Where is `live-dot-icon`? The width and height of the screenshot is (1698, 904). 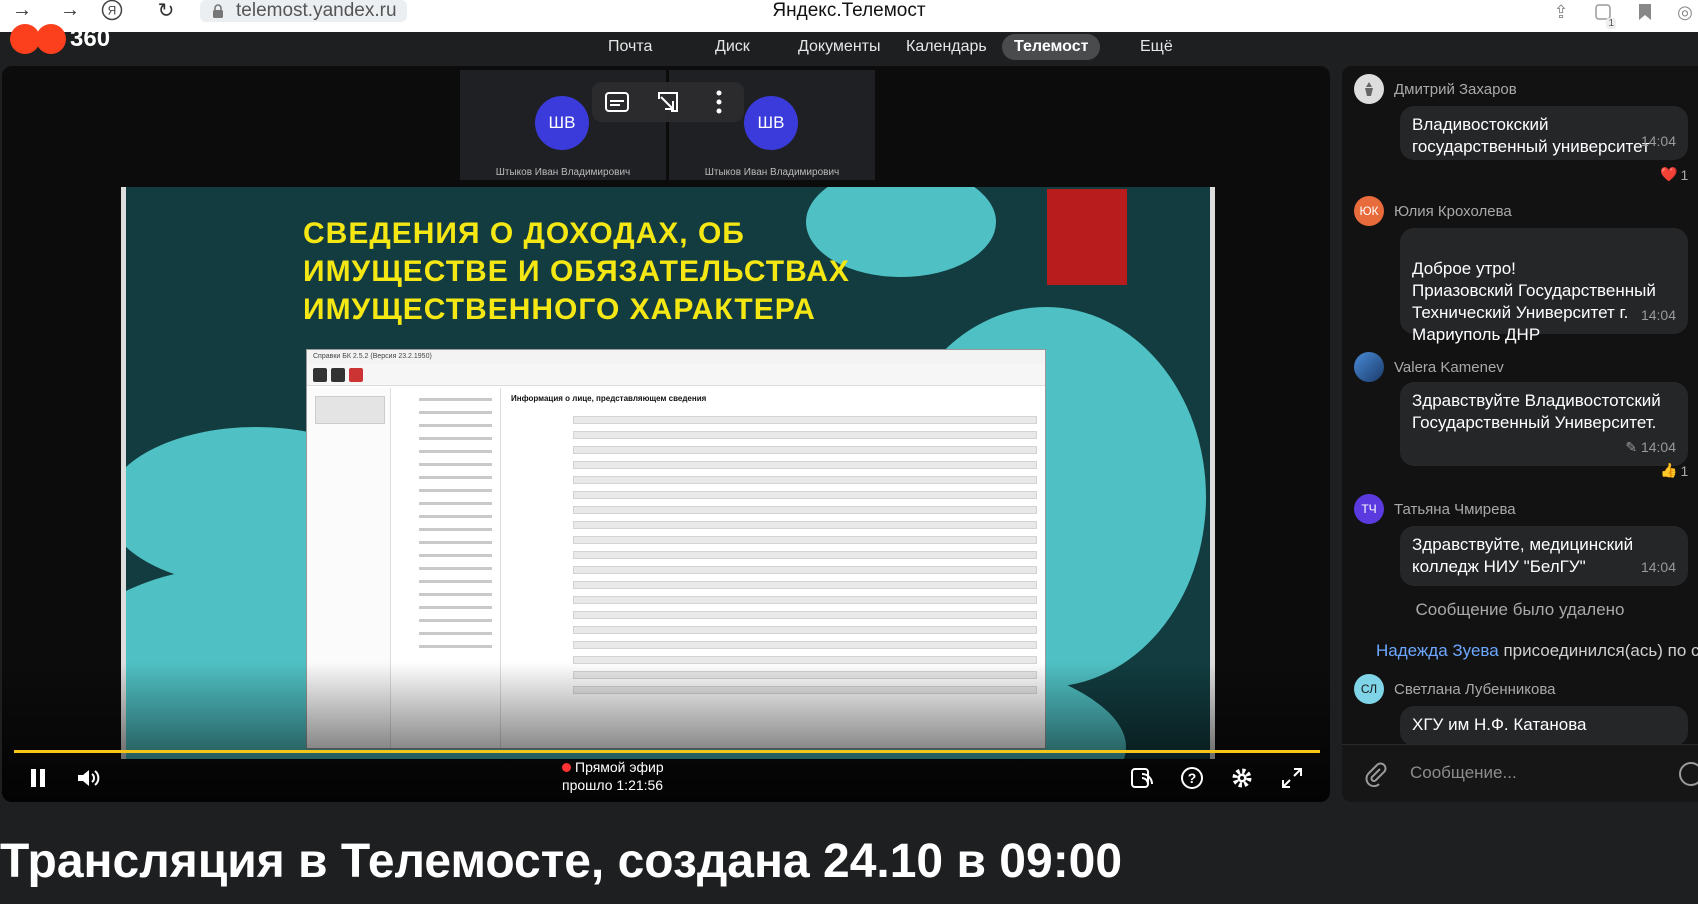 live-dot-icon is located at coordinates (566, 767).